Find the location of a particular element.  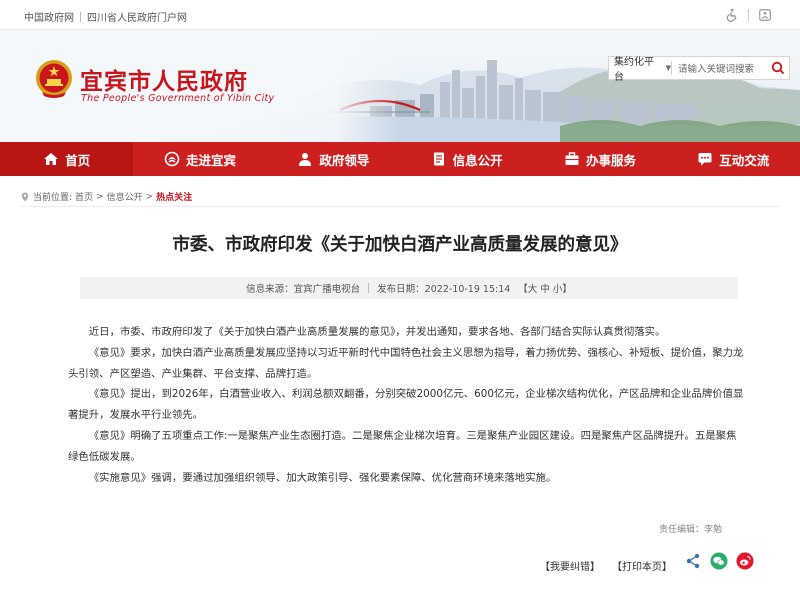

top-links: 中国政府网 四川省人民政府门户网 is located at coordinates (105, 16).